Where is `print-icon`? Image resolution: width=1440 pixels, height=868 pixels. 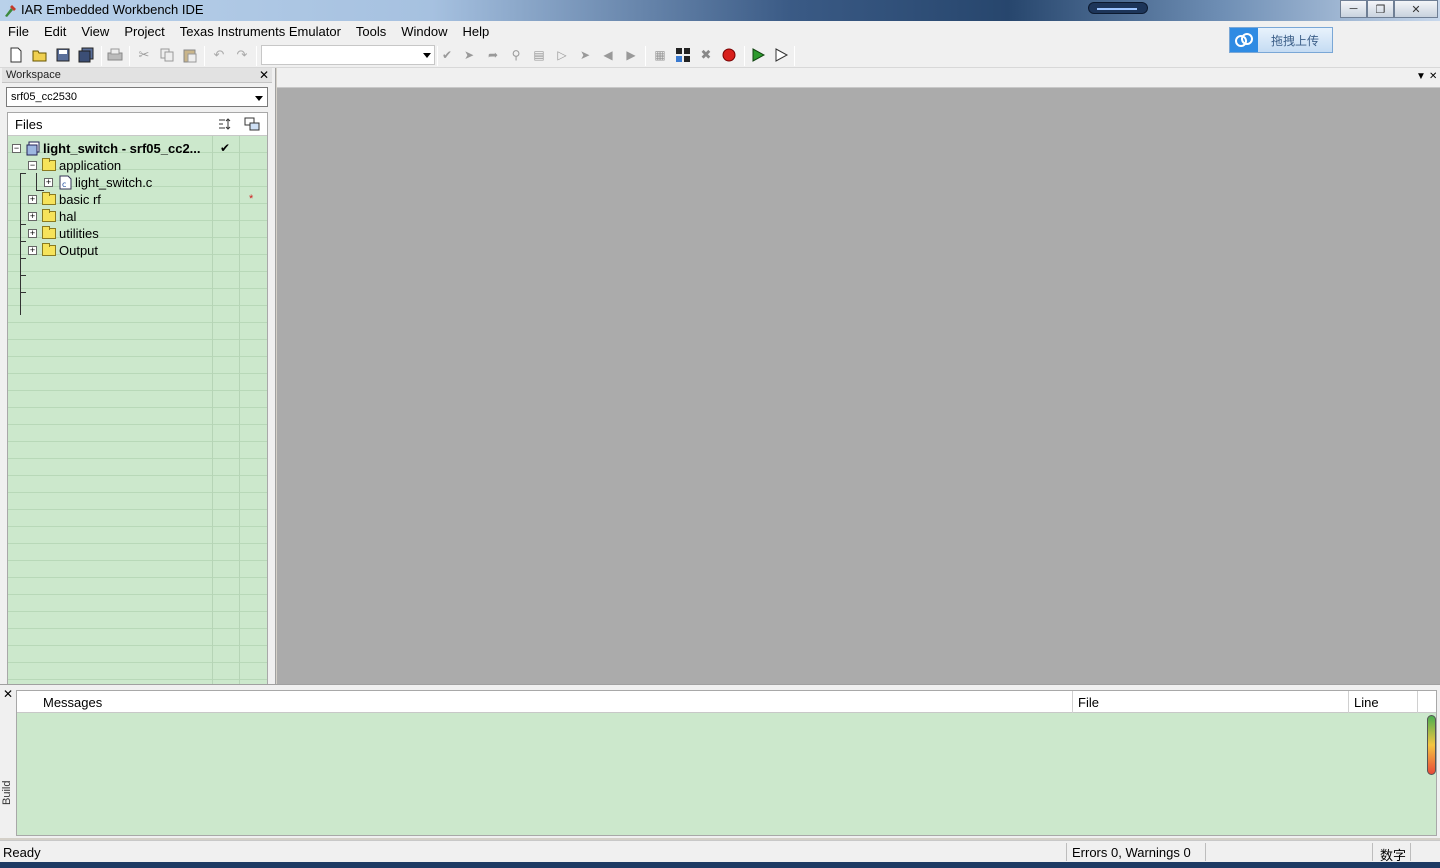
print-icon is located at coordinates (115, 55).